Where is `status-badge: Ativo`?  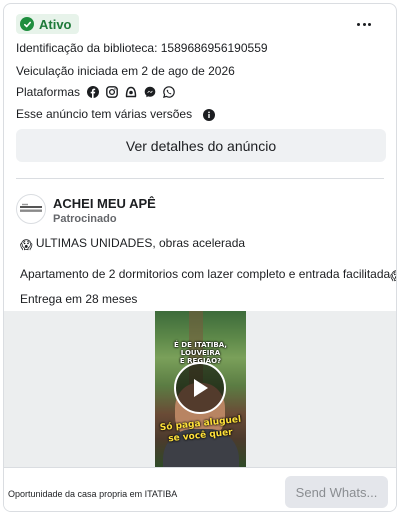 status-badge: Ativo is located at coordinates (47, 24).